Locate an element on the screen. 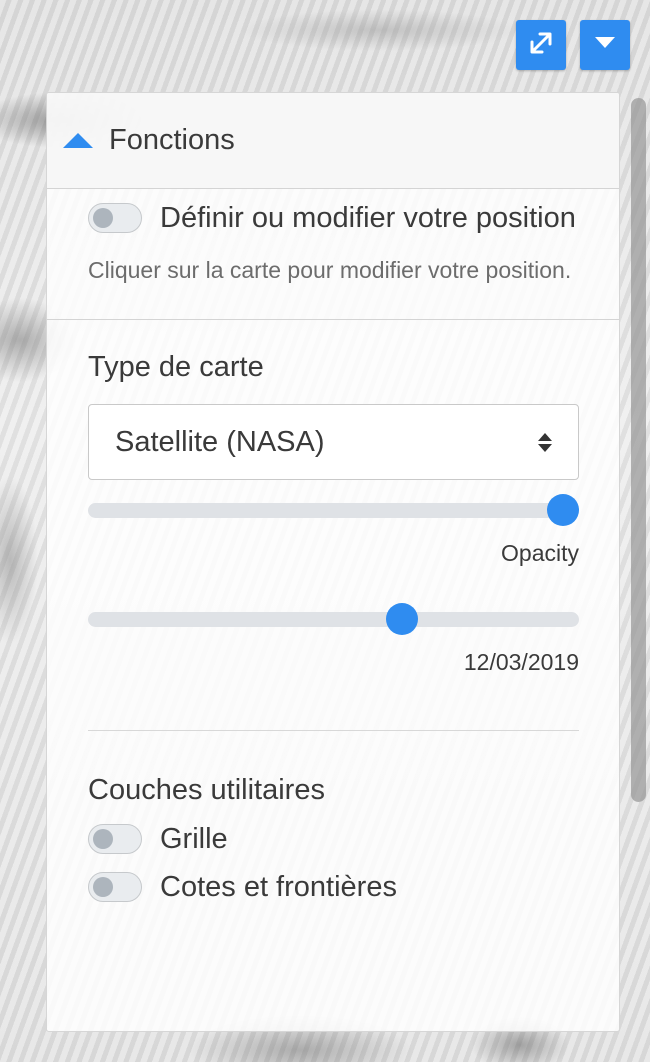  map-type-select: Satellite (NASA) is located at coordinates (333, 442).